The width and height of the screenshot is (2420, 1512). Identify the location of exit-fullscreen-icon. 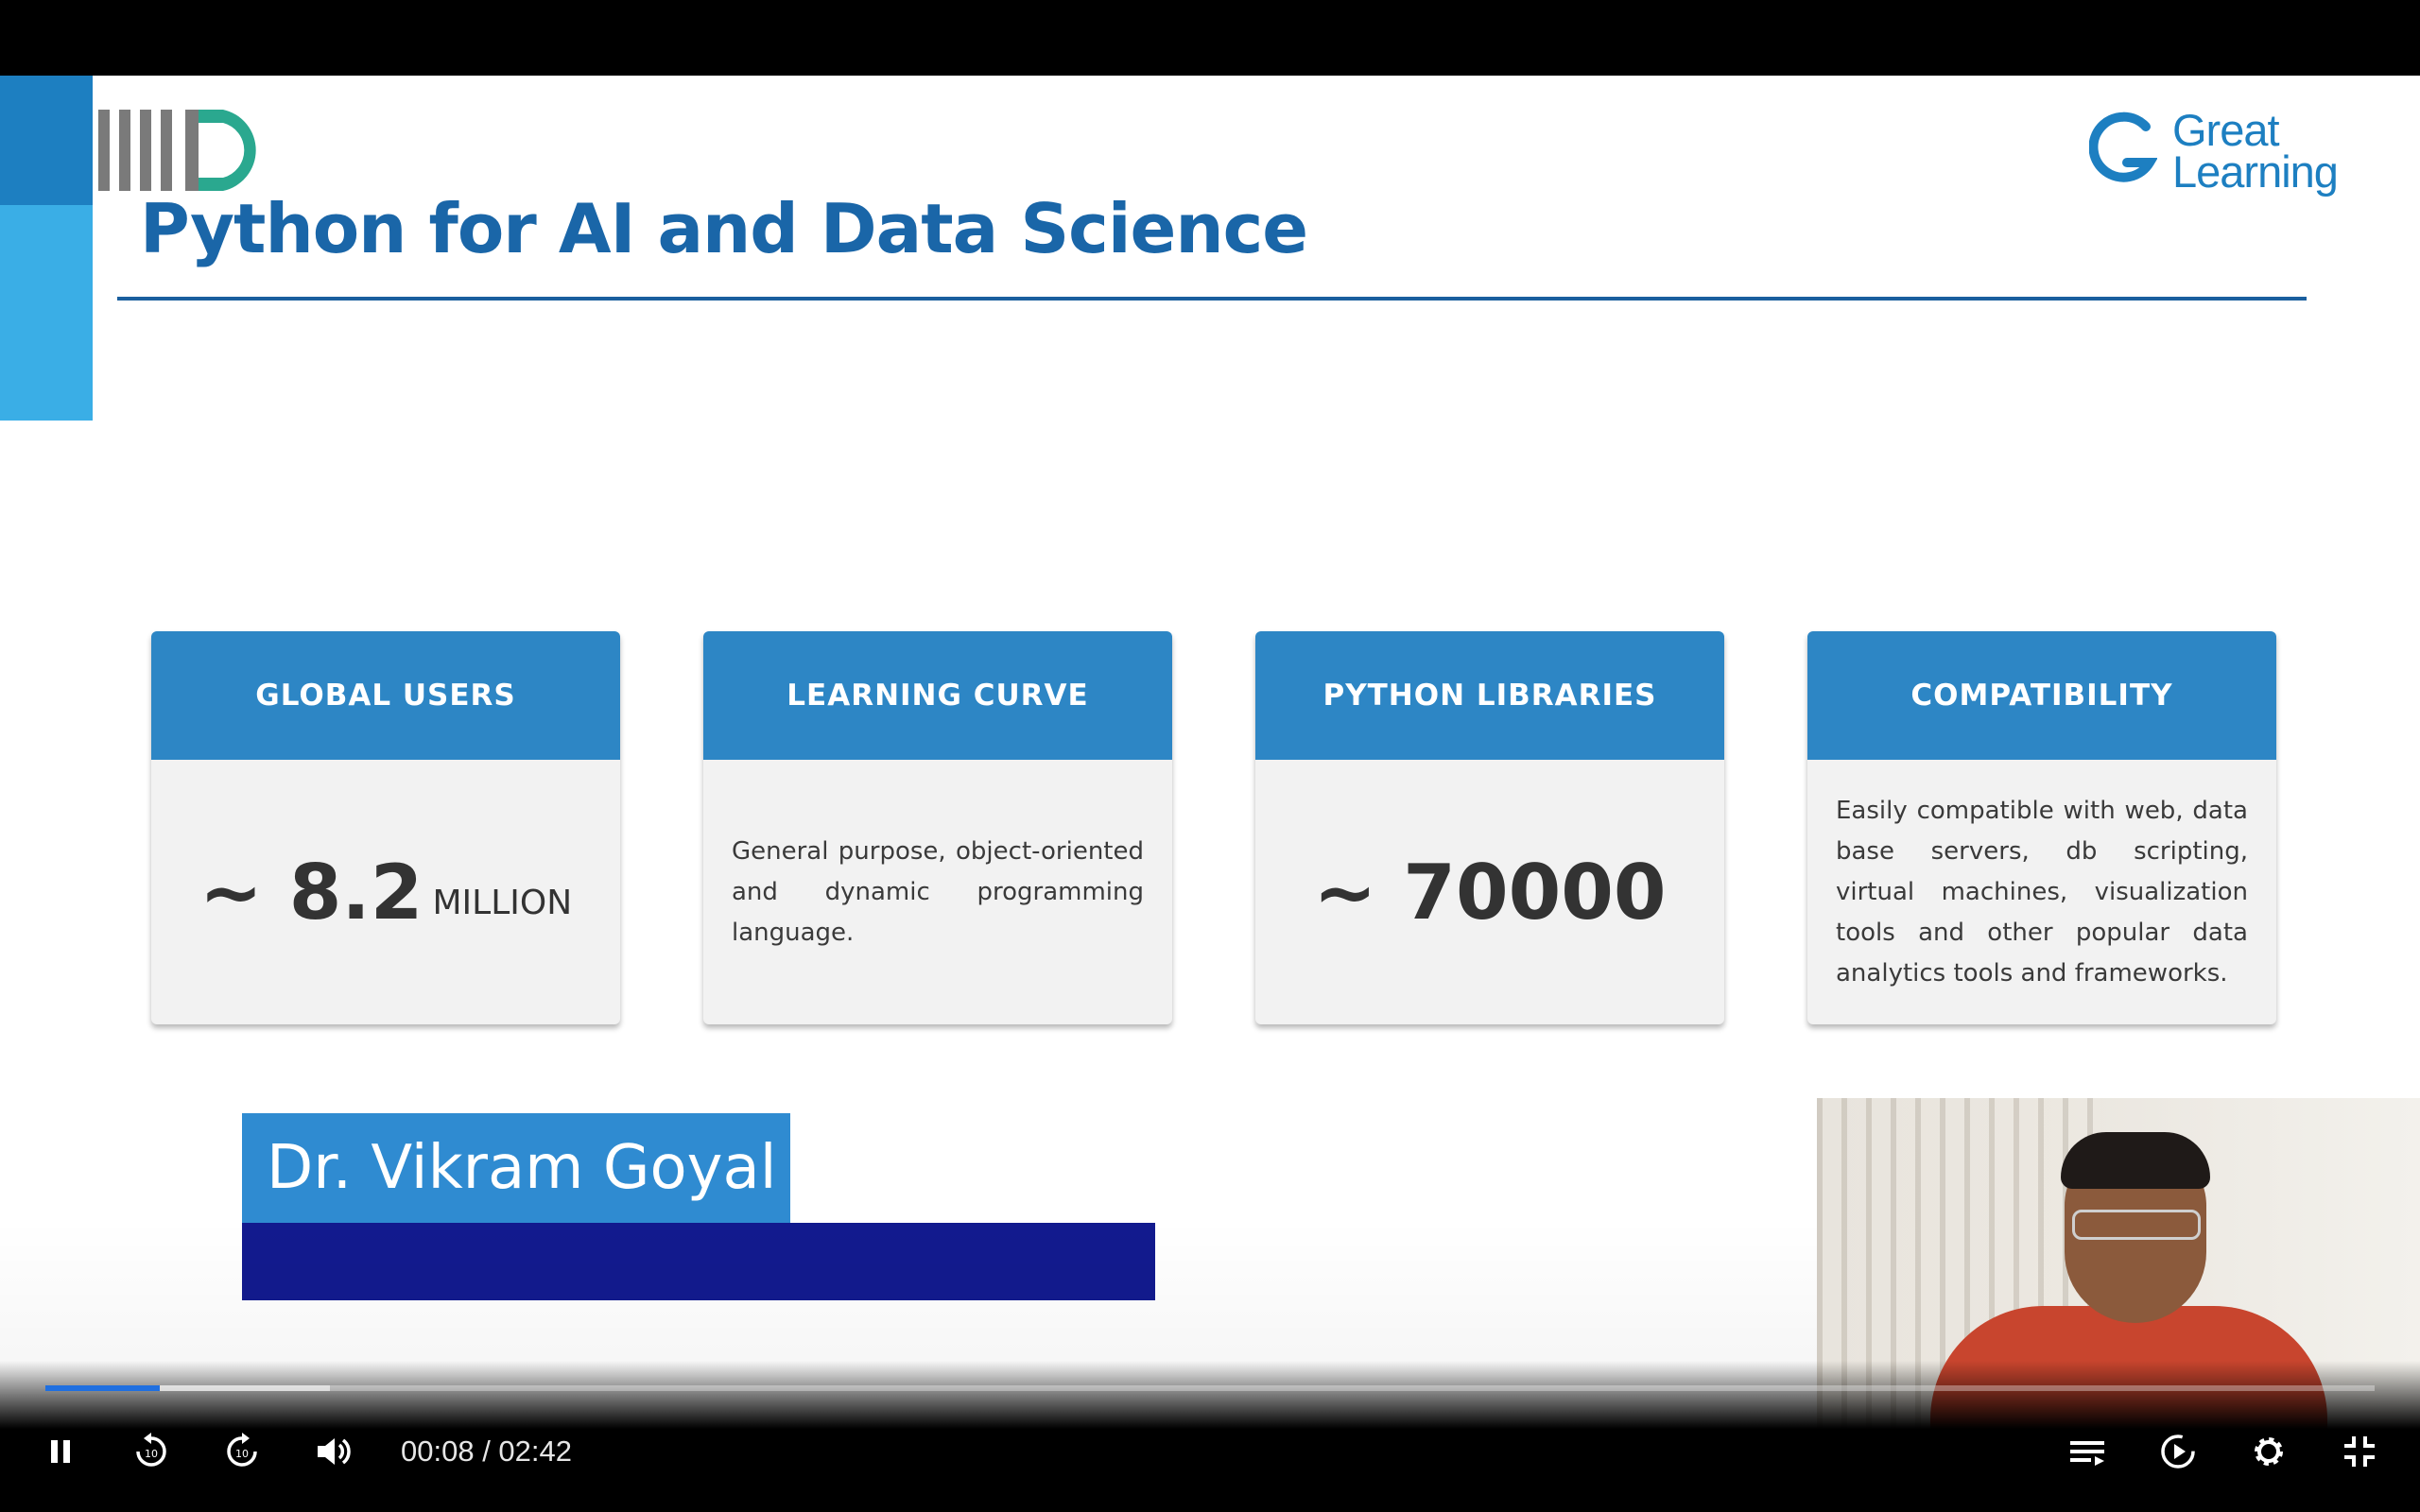
(2359, 1451).